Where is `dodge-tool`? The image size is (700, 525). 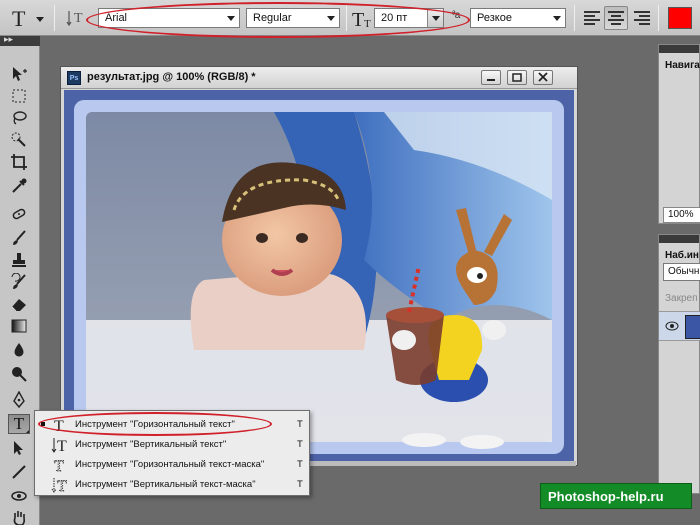 dodge-tool is located at coordinates (19, 374).